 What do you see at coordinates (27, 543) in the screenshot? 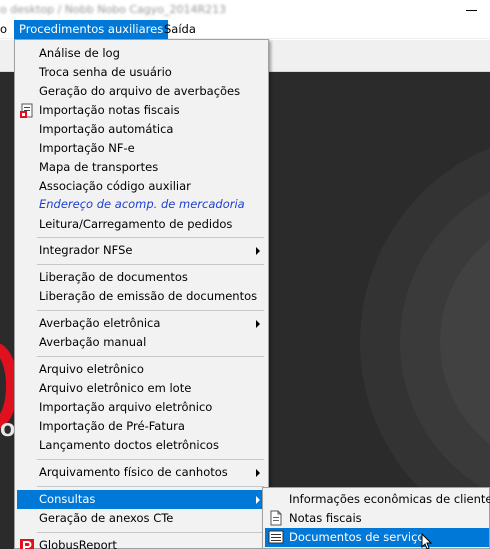
I see `globus-report-icon` at bounding box center [27, 543].